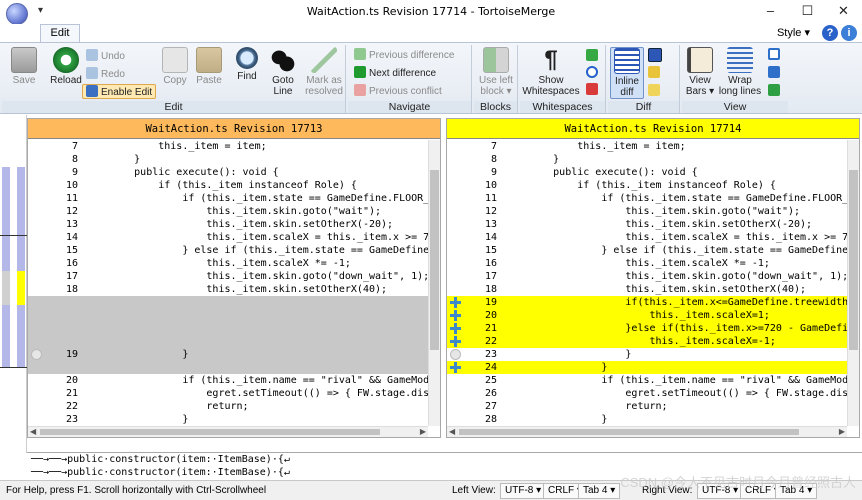 This screenshot has height=500, width=862. Describe the element at coordinates (71, 250) in the screenshot. I see `line-number: 15` at that location.